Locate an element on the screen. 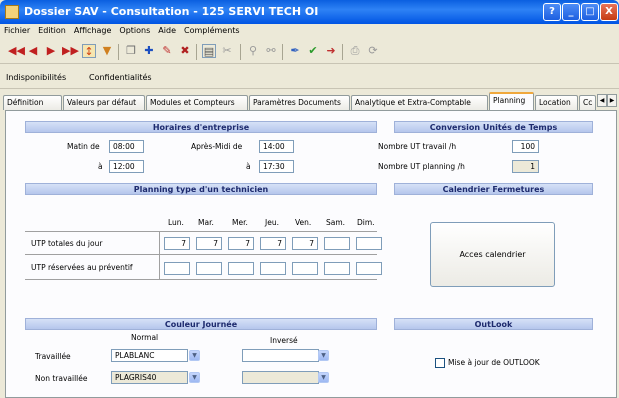  tab-scroll-right-icon: ▶ is located at coordinates (612, 100).